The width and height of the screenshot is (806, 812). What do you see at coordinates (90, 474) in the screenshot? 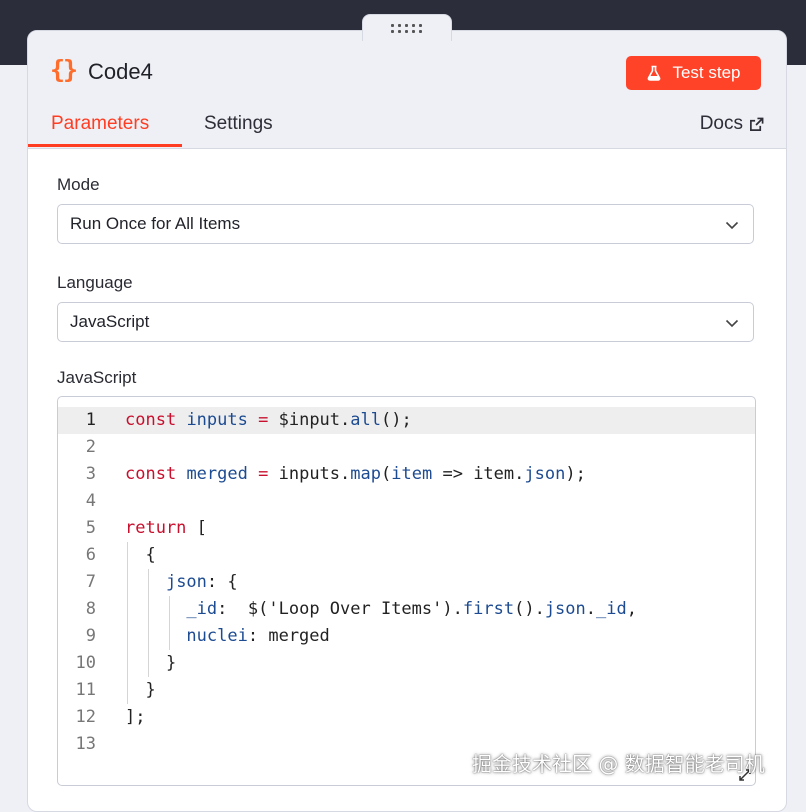
I see `line-number: 3` at bounding box center [90, 474].